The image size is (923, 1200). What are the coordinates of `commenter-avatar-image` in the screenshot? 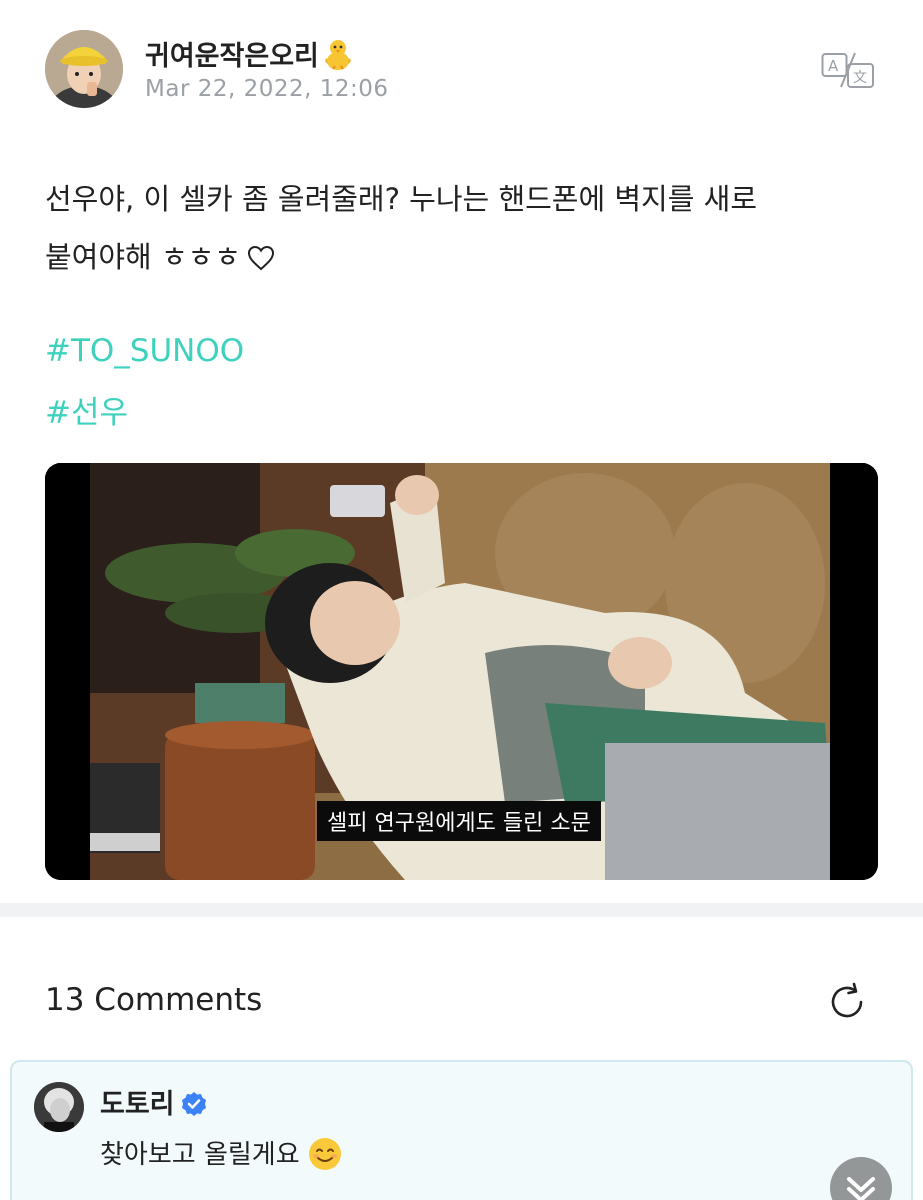 It's located at (59, 1107).